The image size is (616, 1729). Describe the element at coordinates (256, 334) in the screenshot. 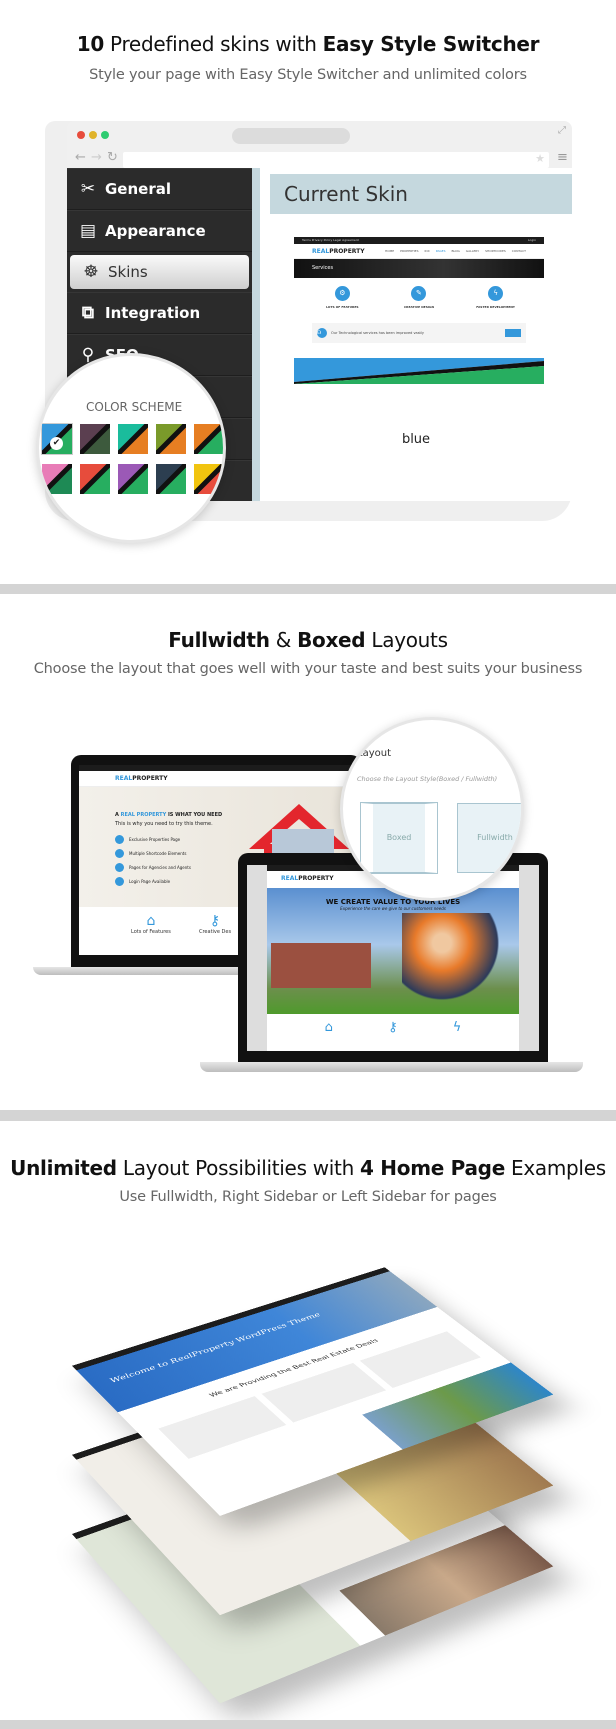

I see `sidebar-separator` at that location.